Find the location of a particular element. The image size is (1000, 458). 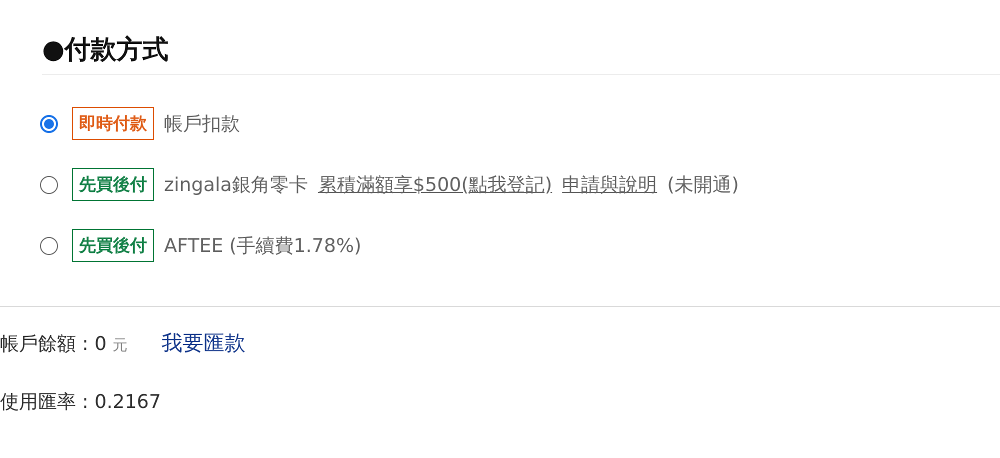

currency-unit: 元 is located at coordinates (120, 345).